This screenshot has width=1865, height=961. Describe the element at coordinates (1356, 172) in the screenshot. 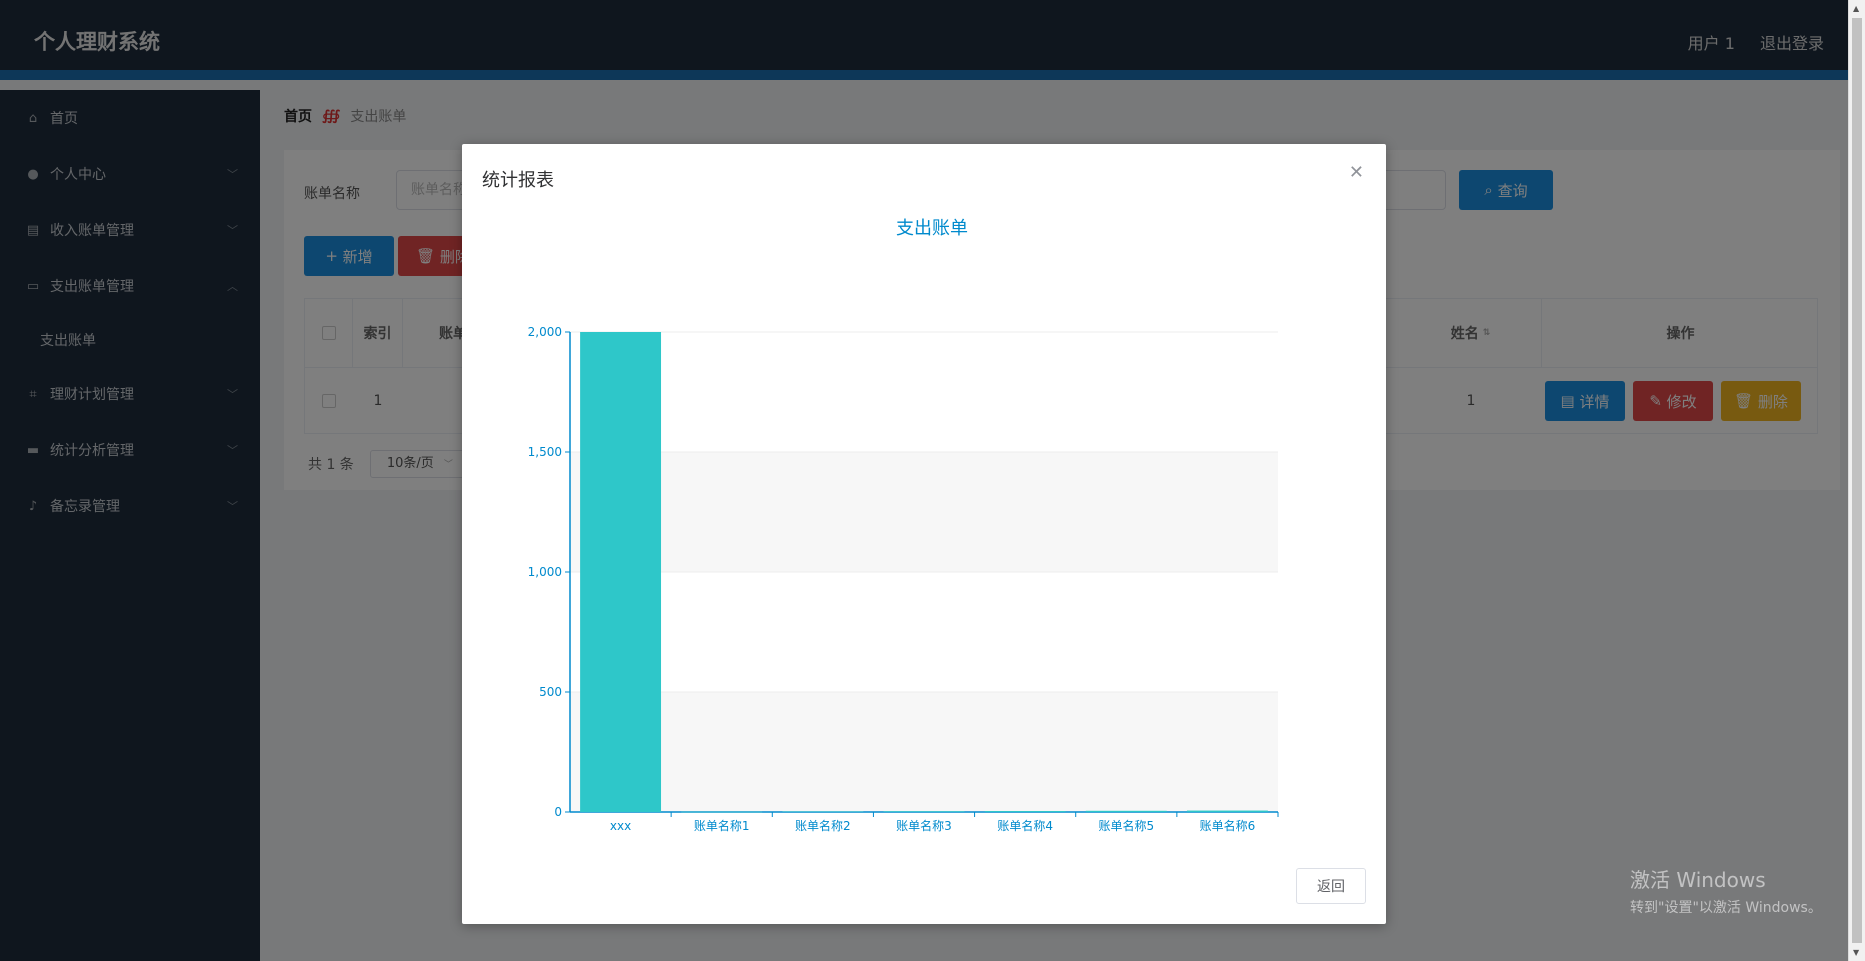

I see `close-icon: ✕` at that location.